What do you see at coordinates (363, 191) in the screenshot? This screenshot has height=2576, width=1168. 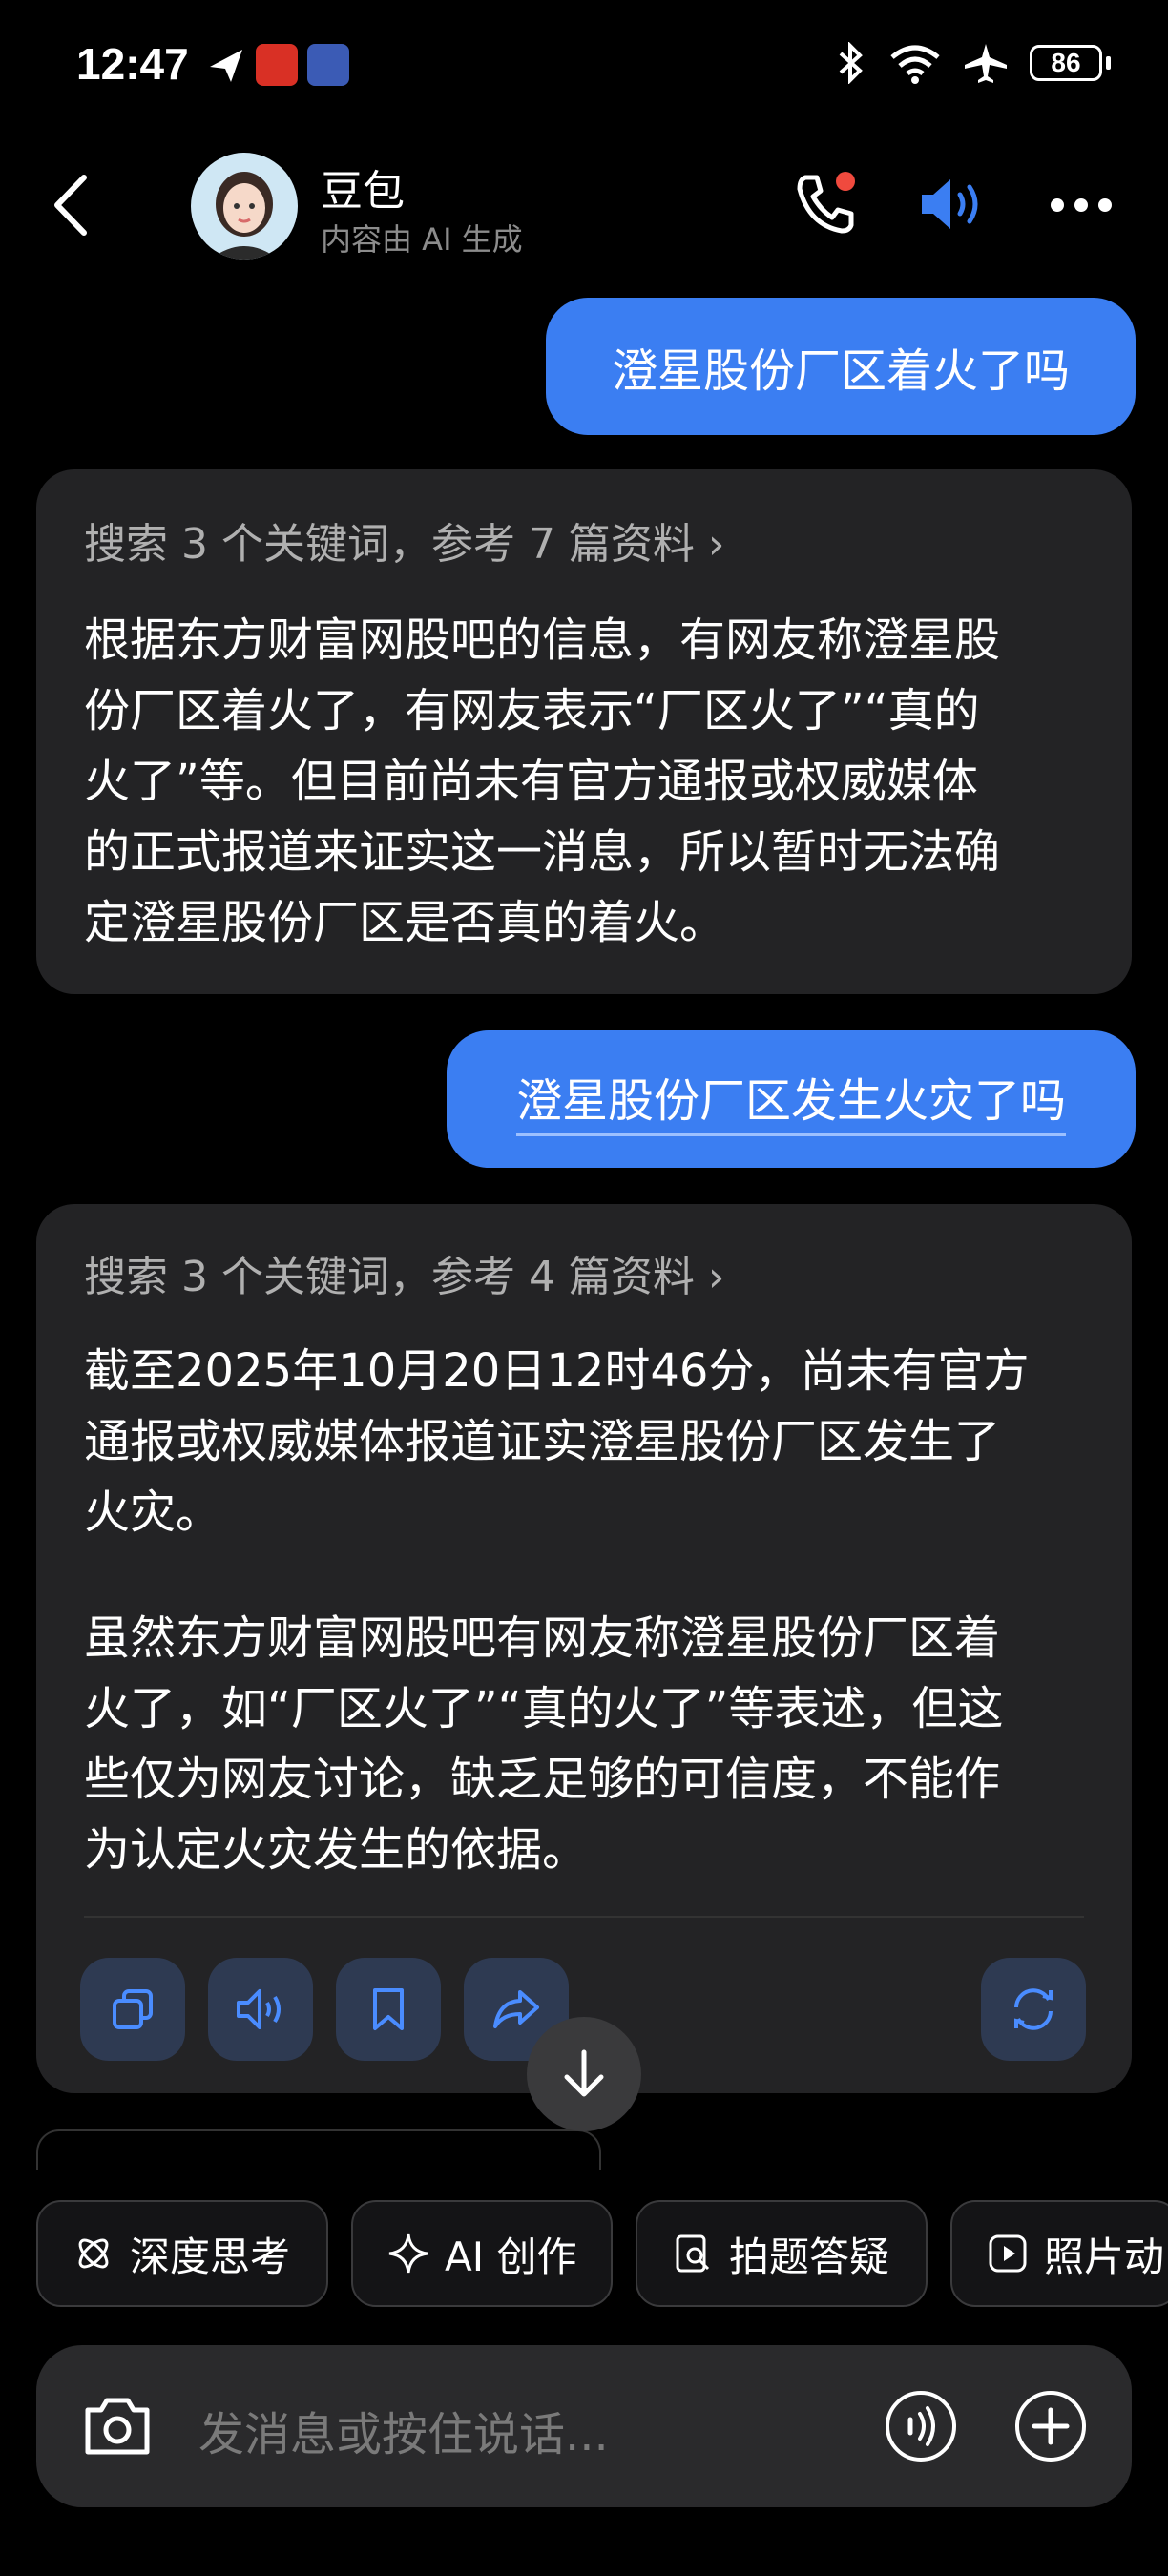 I see `contact-name: 豆包` at bounding box center [363, 191].